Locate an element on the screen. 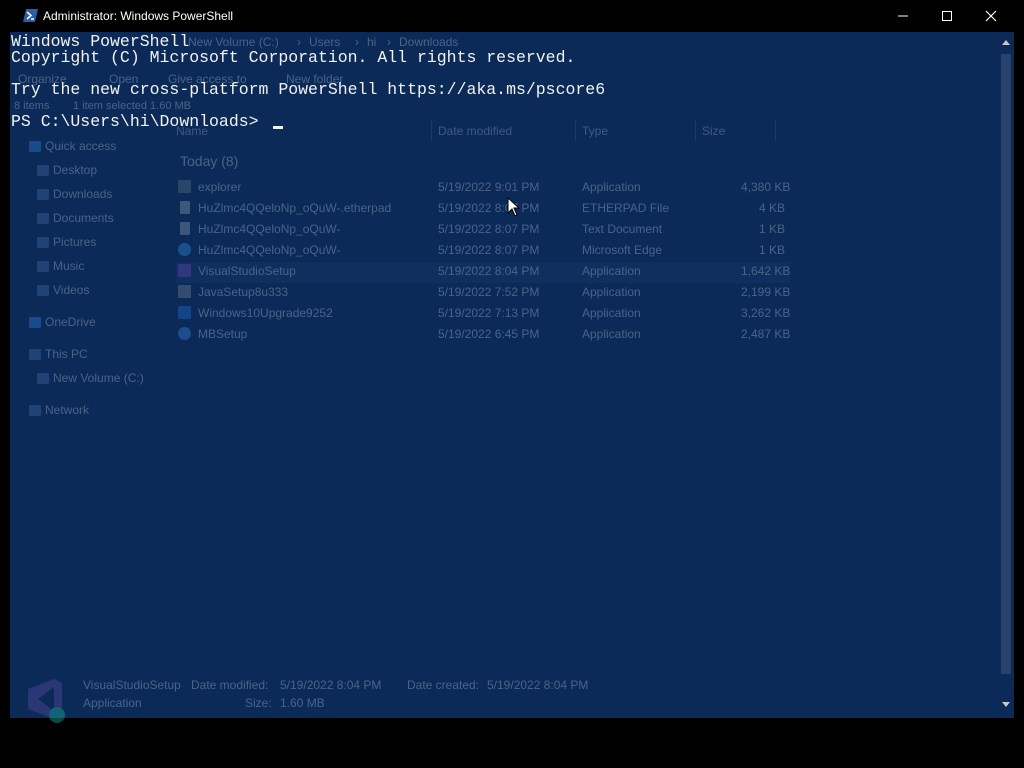 The height and width of the screenshot is (768, 1024). title-bar: Administrator: Windows PowerShell is located at coordinates (512, 16).